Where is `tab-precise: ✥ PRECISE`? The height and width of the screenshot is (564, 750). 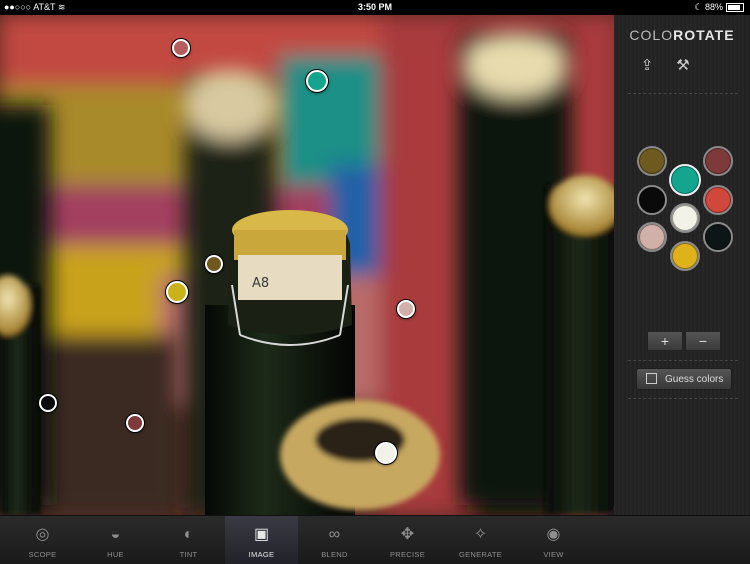 tab-precise: ✥ PRECISE is located at coordinates (407, 540).